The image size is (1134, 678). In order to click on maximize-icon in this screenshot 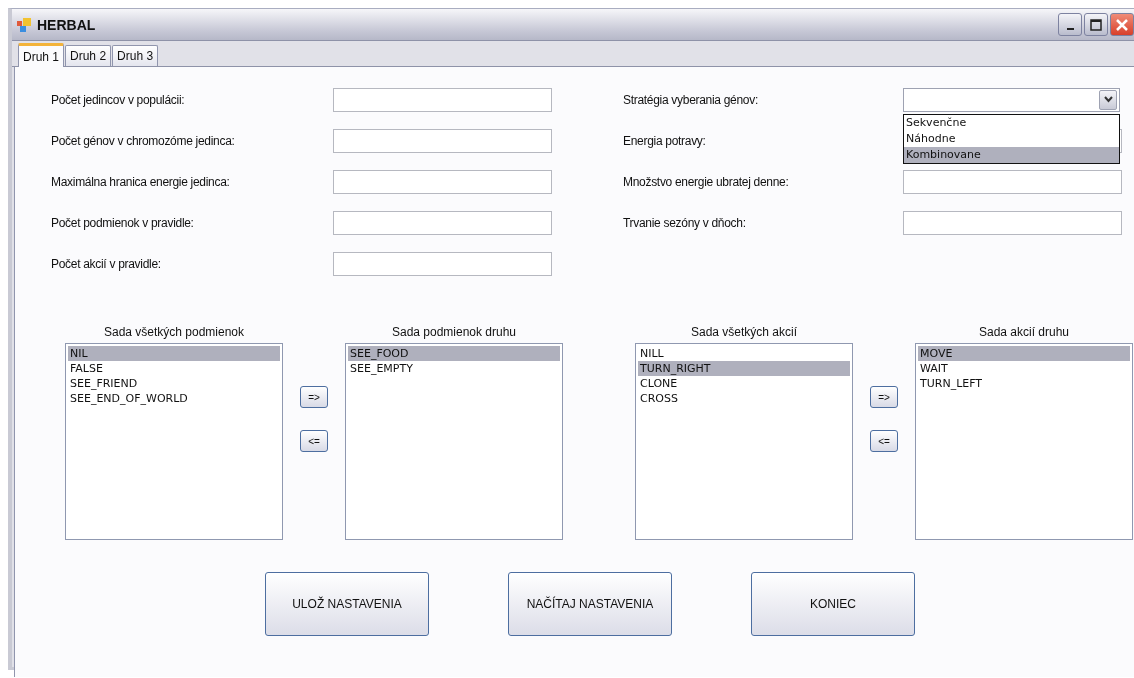, I will do `click(1096, 24)`.